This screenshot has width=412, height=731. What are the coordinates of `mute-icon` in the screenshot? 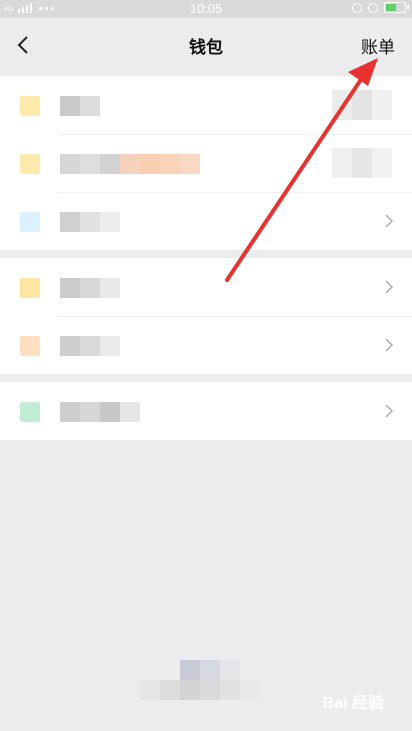 It's located at (357, 7).